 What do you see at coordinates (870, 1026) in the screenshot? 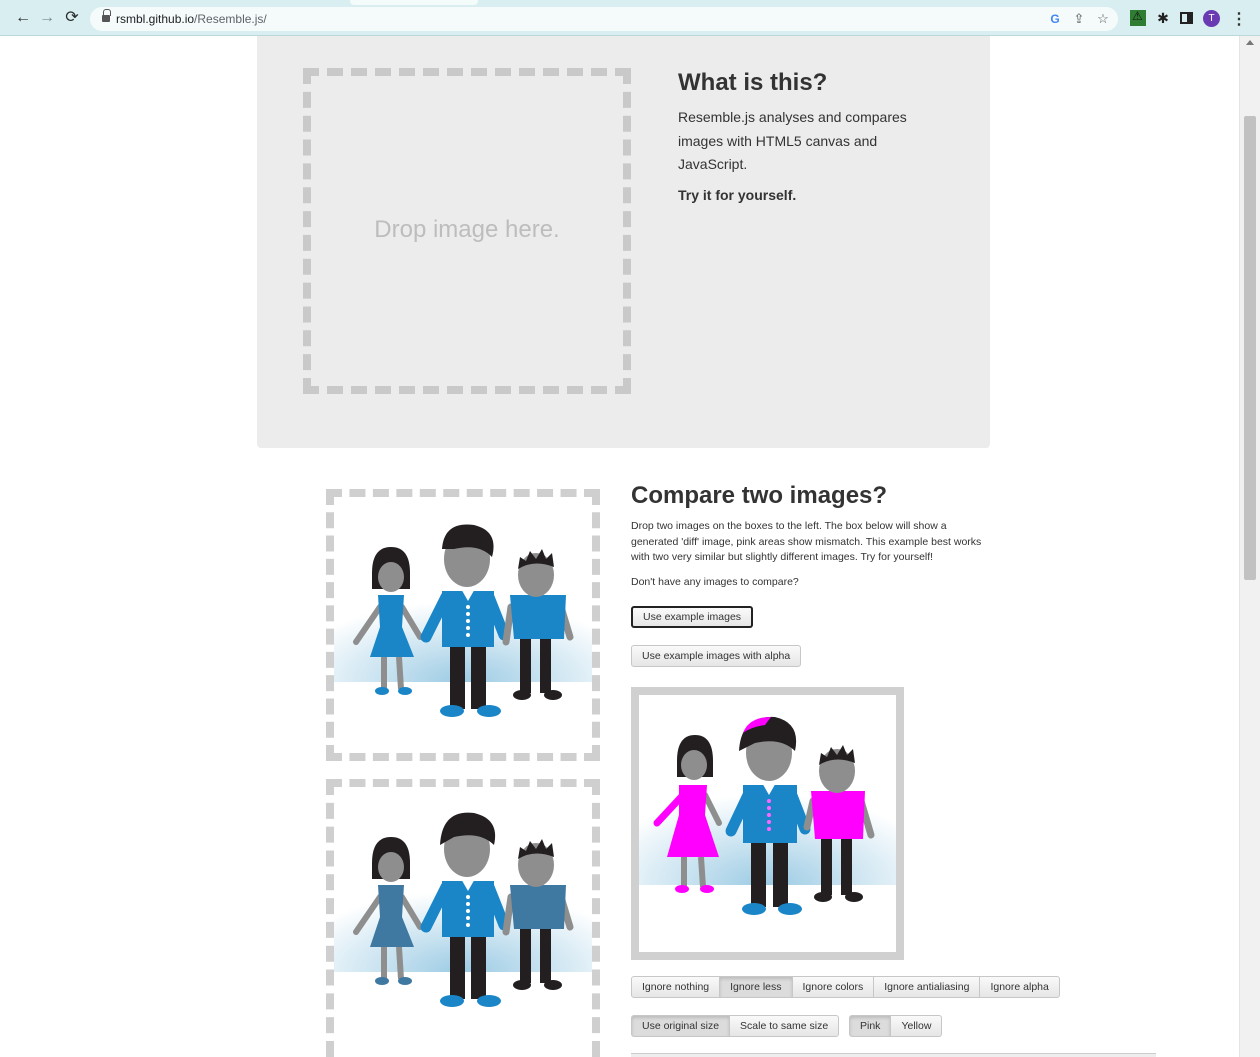
I see `pink-button: Pink` at bounding box center [870, 1026].